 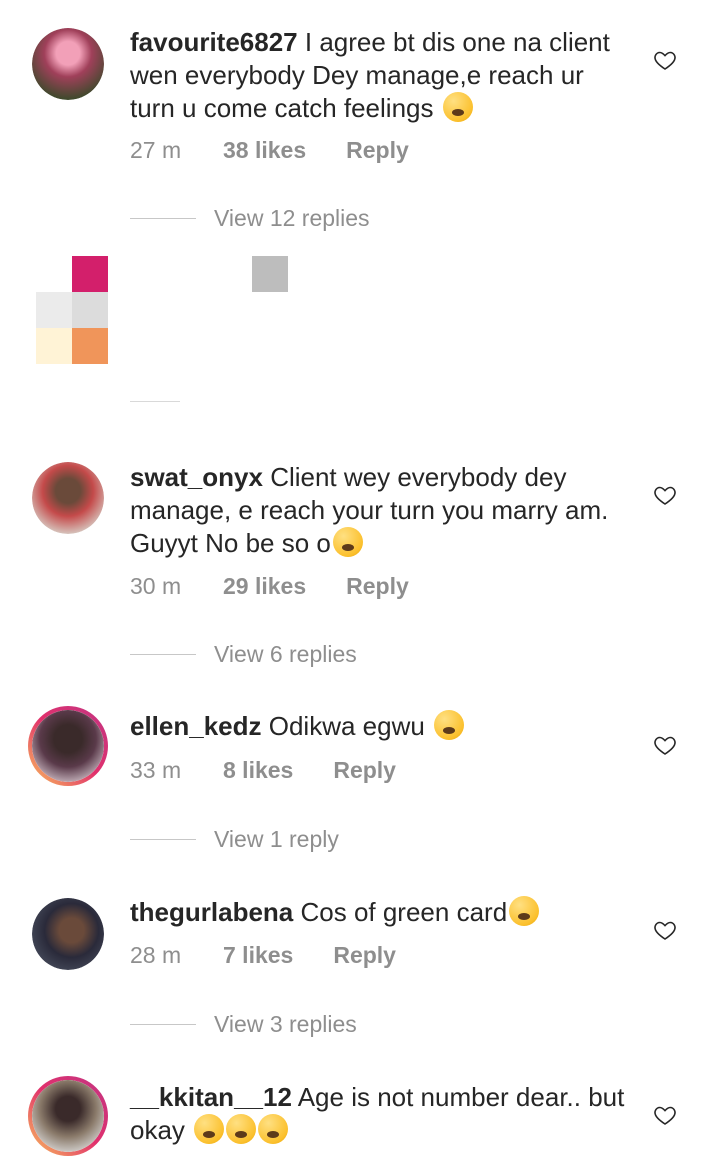 I want to click on comment-body: Odikwa egwu, so click(x=346, y=726).